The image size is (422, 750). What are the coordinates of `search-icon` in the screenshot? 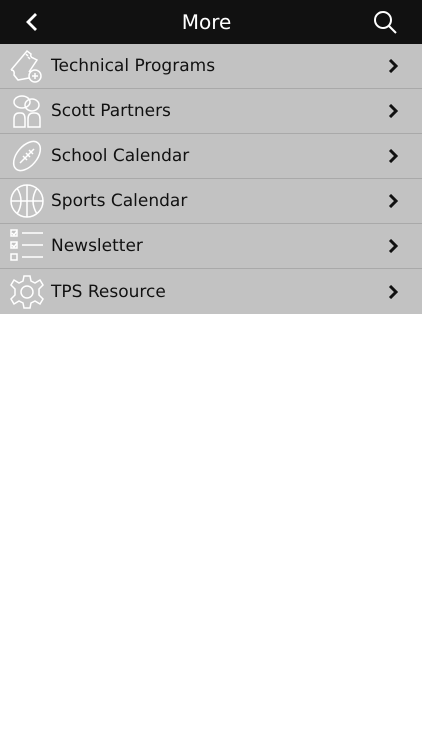 It's located at (385, 22).